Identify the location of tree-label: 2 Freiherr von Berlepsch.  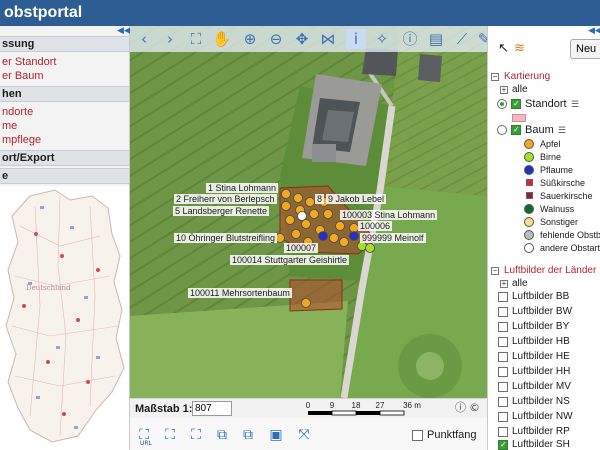
(225, 199).